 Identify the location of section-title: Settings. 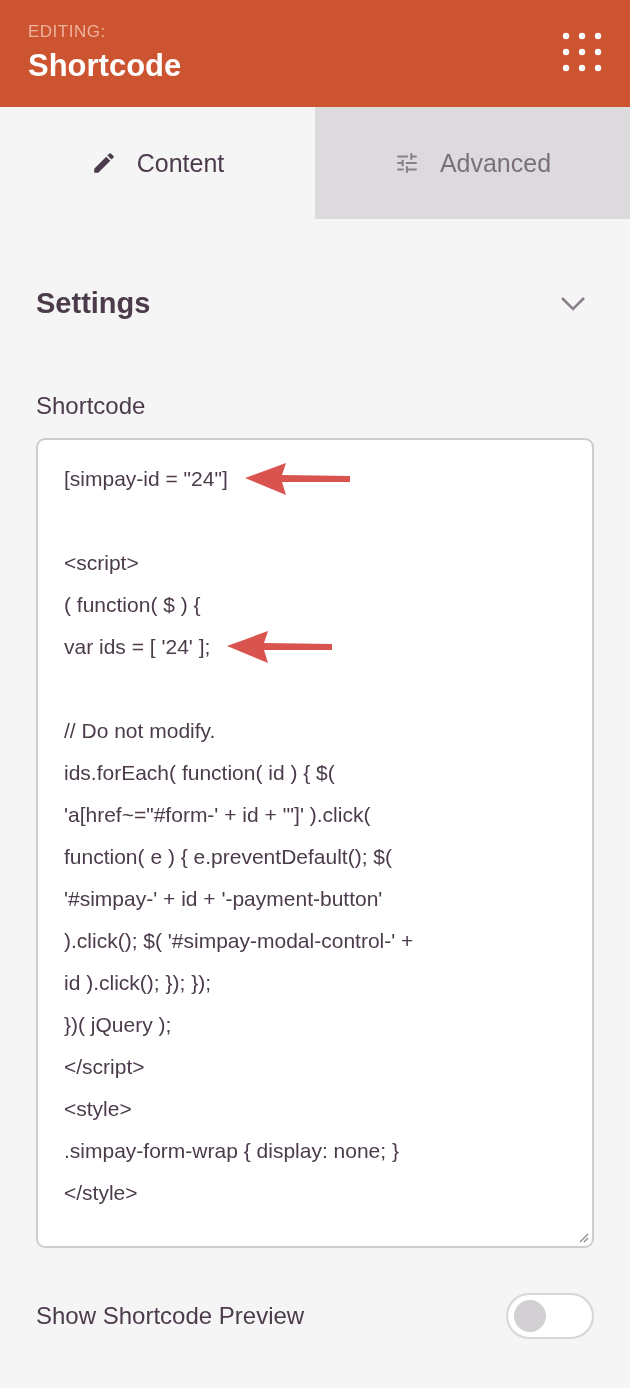
(93, 303).